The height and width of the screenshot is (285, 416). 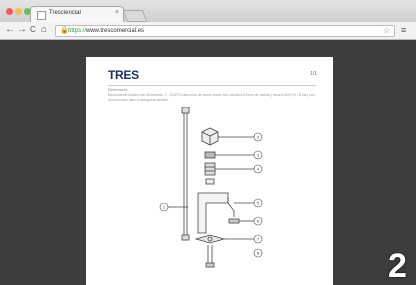 What do you see at coordinates (77, 31) in the screenshot?
I see `url-scheme: https://` at bounding box center [77, 31].